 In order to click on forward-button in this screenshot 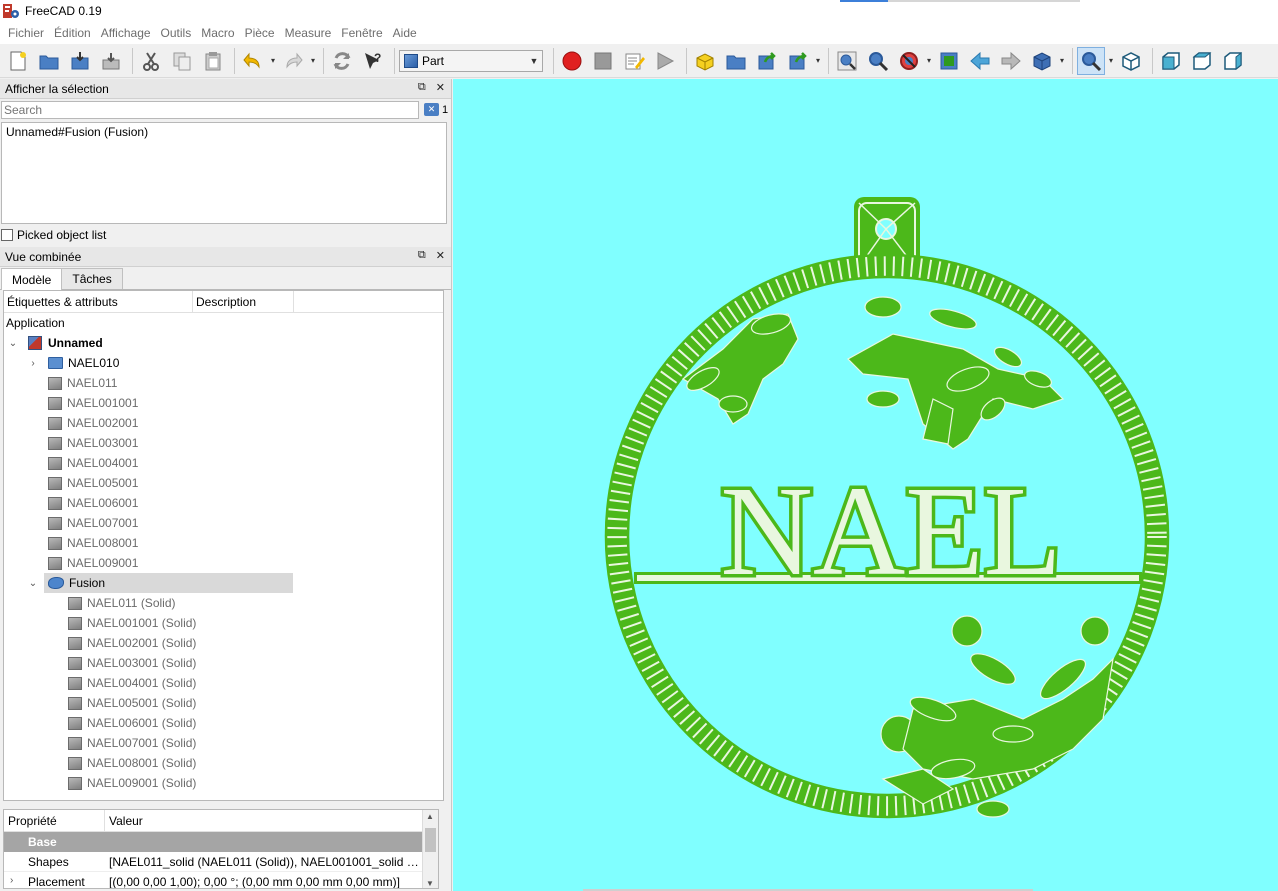, I will do `click(1011, 61)`.